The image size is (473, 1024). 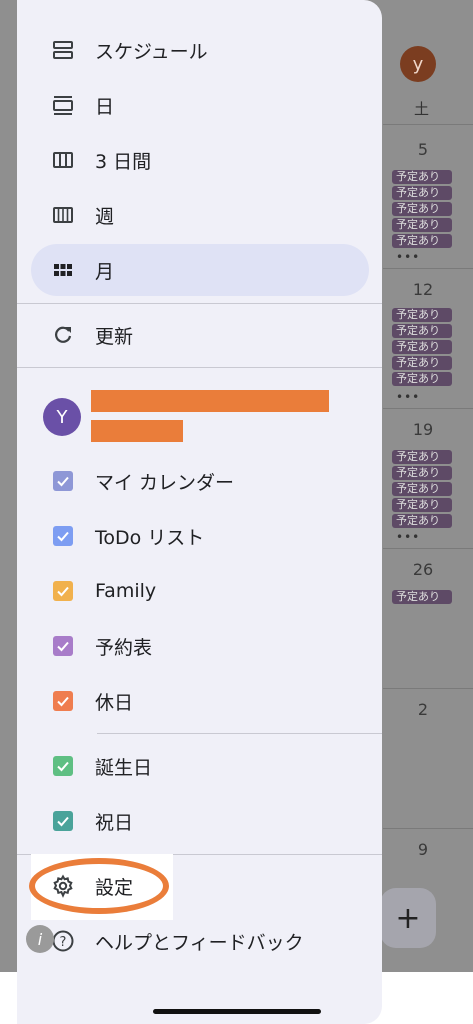 I want to click on date-cell: 19, so click(x=423, y=429).